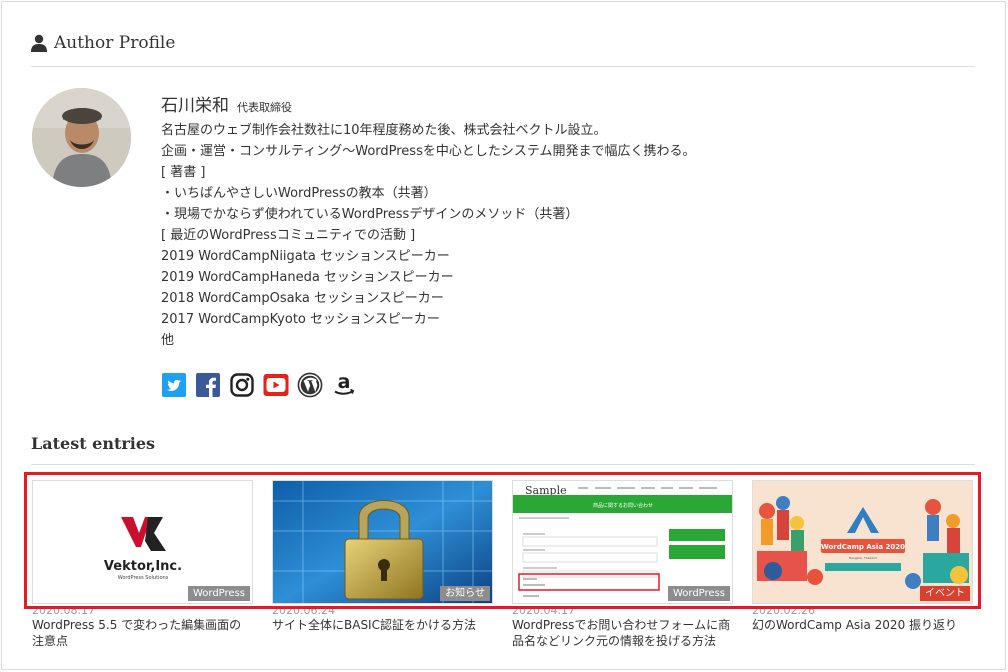 This screenshot has height=672, width=1008. What do you see at coordinates (142, 633) in the screenshot?
I see `entry-title: WordPress 5.5 で変わった編集画面の注意点` at bounding box center [142, 633].